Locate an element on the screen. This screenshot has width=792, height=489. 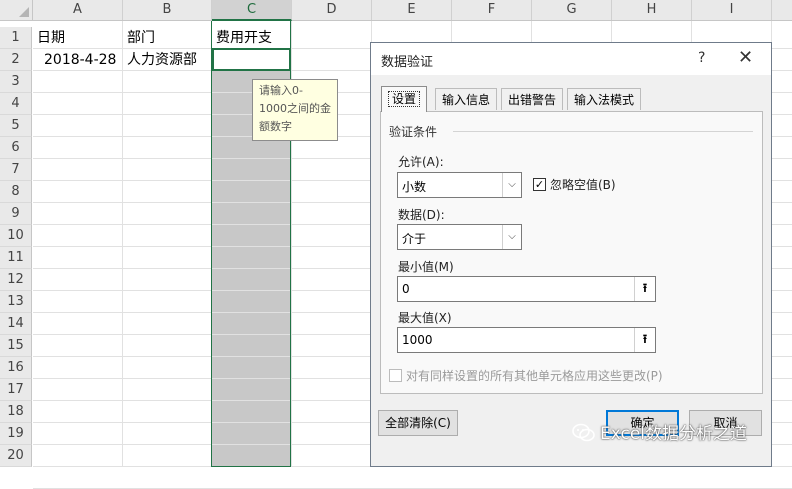
wechat-icon is located at coordinates (583, 432).